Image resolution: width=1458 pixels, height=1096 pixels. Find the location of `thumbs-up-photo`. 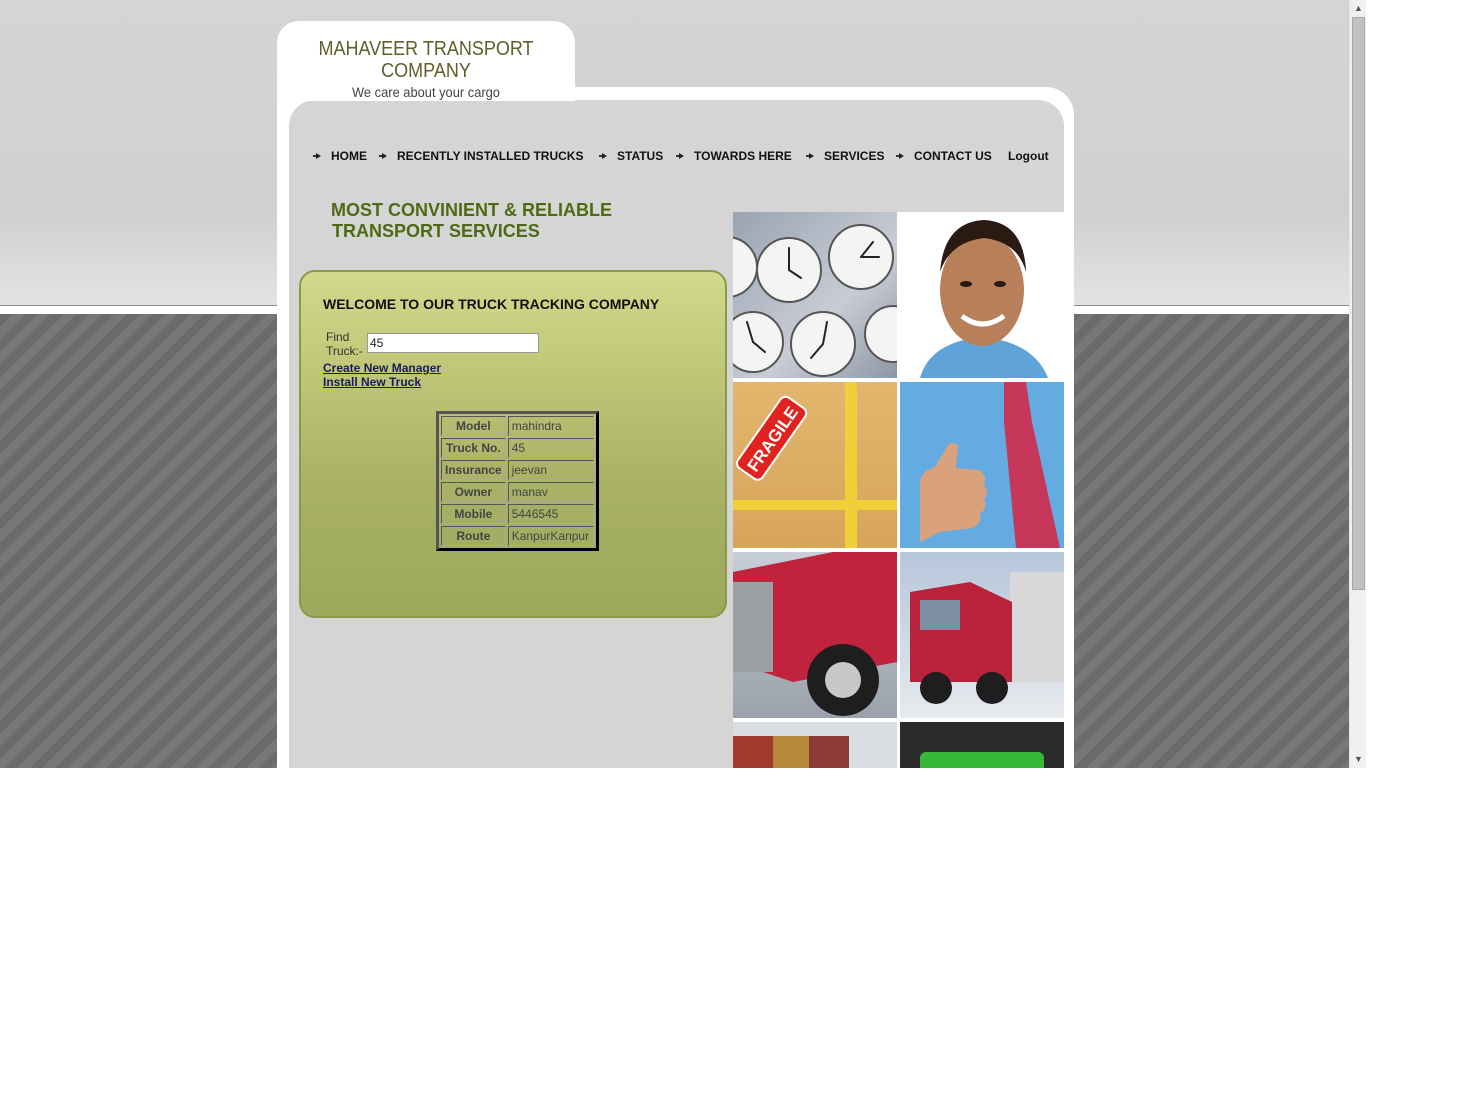

thumbs-up-photo is located at coordinates (982, 465).